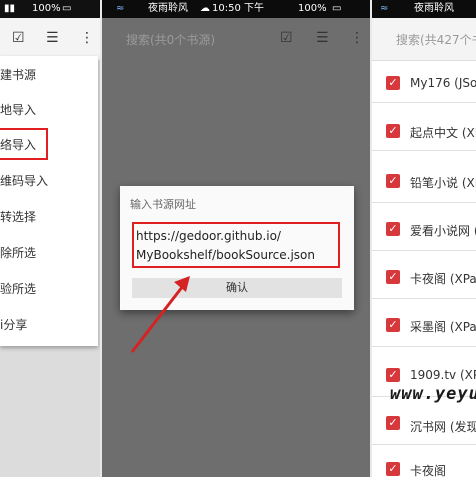 The image size is (476, 477). Describe the element at coordinates (443, 83) in the screenshot. I see `source-name: My176 (JSon)` at that location.